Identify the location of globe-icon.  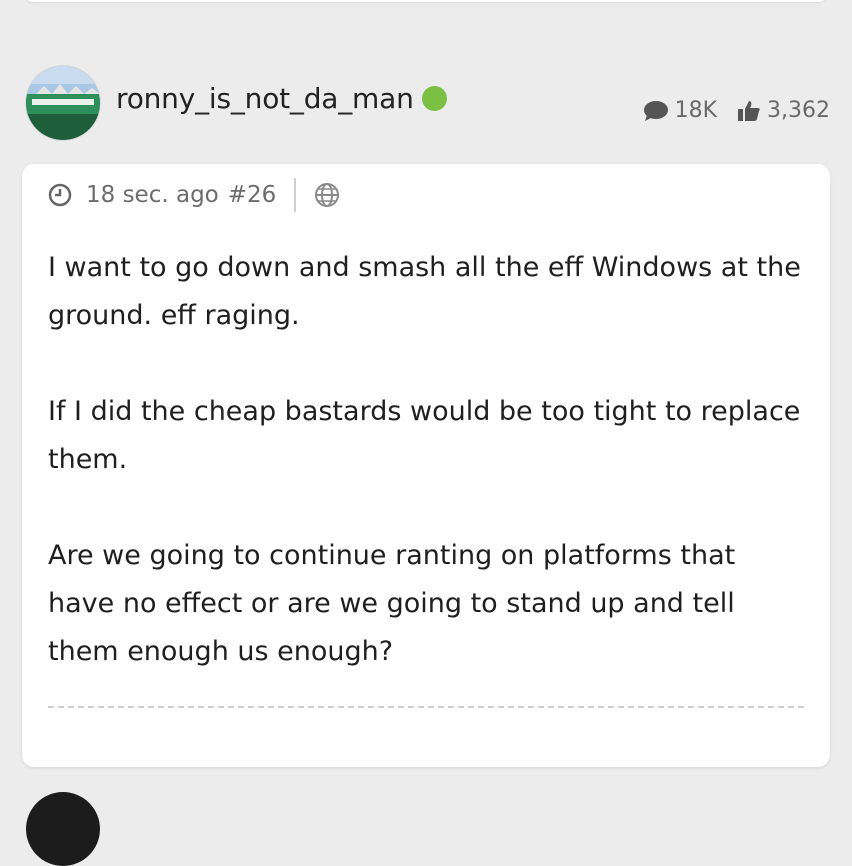
(327, 195).